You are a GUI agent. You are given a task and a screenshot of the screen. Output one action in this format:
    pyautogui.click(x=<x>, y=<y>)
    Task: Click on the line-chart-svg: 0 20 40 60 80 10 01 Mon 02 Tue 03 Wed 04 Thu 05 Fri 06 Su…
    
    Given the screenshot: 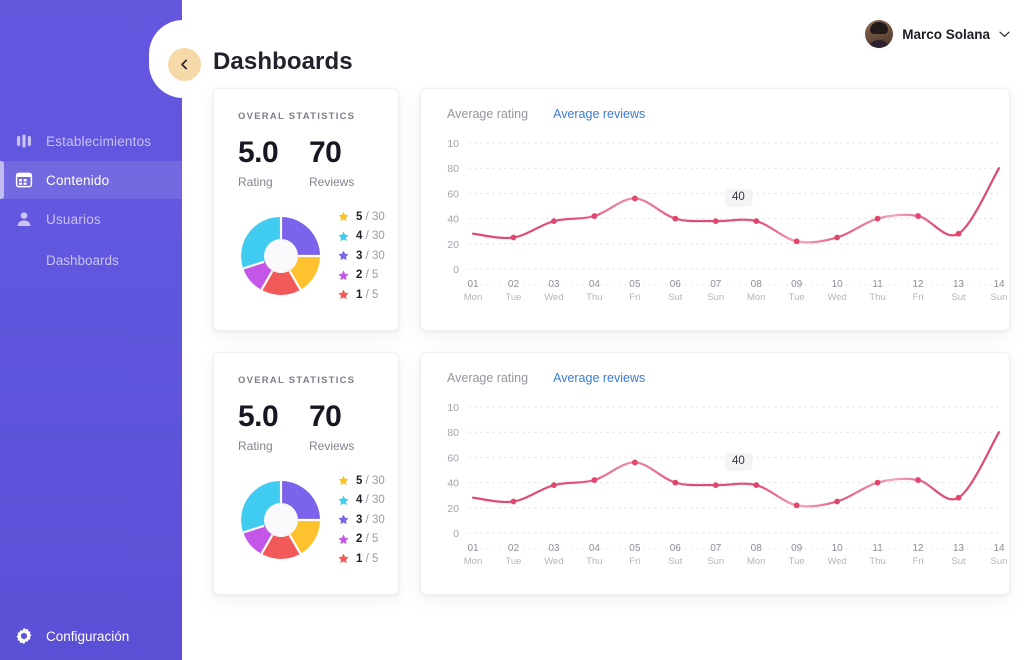 What is the action you would take?
    pyautogui.click(x=727, y=220)
    